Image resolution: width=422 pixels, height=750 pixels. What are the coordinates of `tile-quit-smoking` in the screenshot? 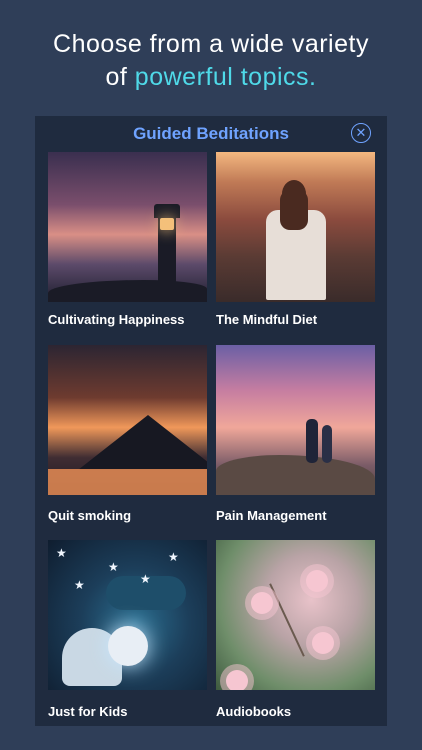 It's located at (127, 420).